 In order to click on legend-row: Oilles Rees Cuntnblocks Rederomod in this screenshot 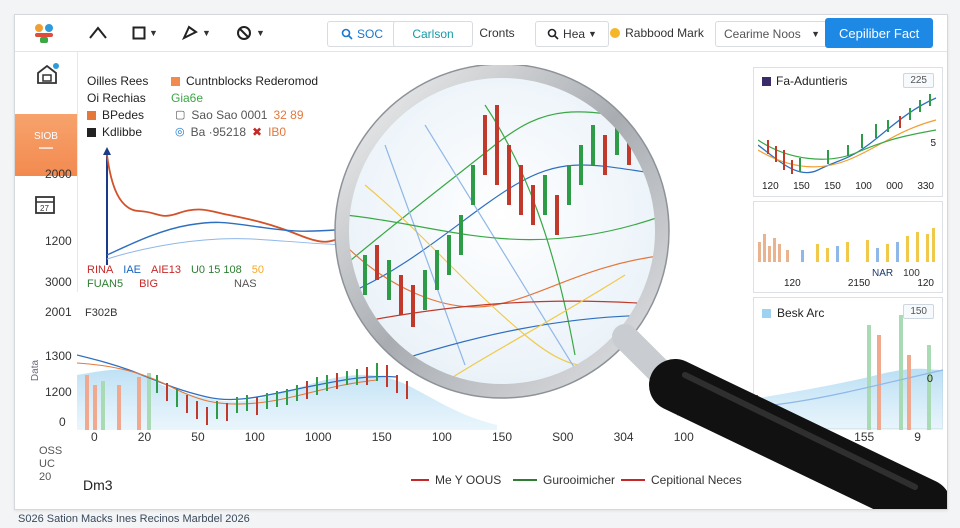, I will do `click(202, 81)`.